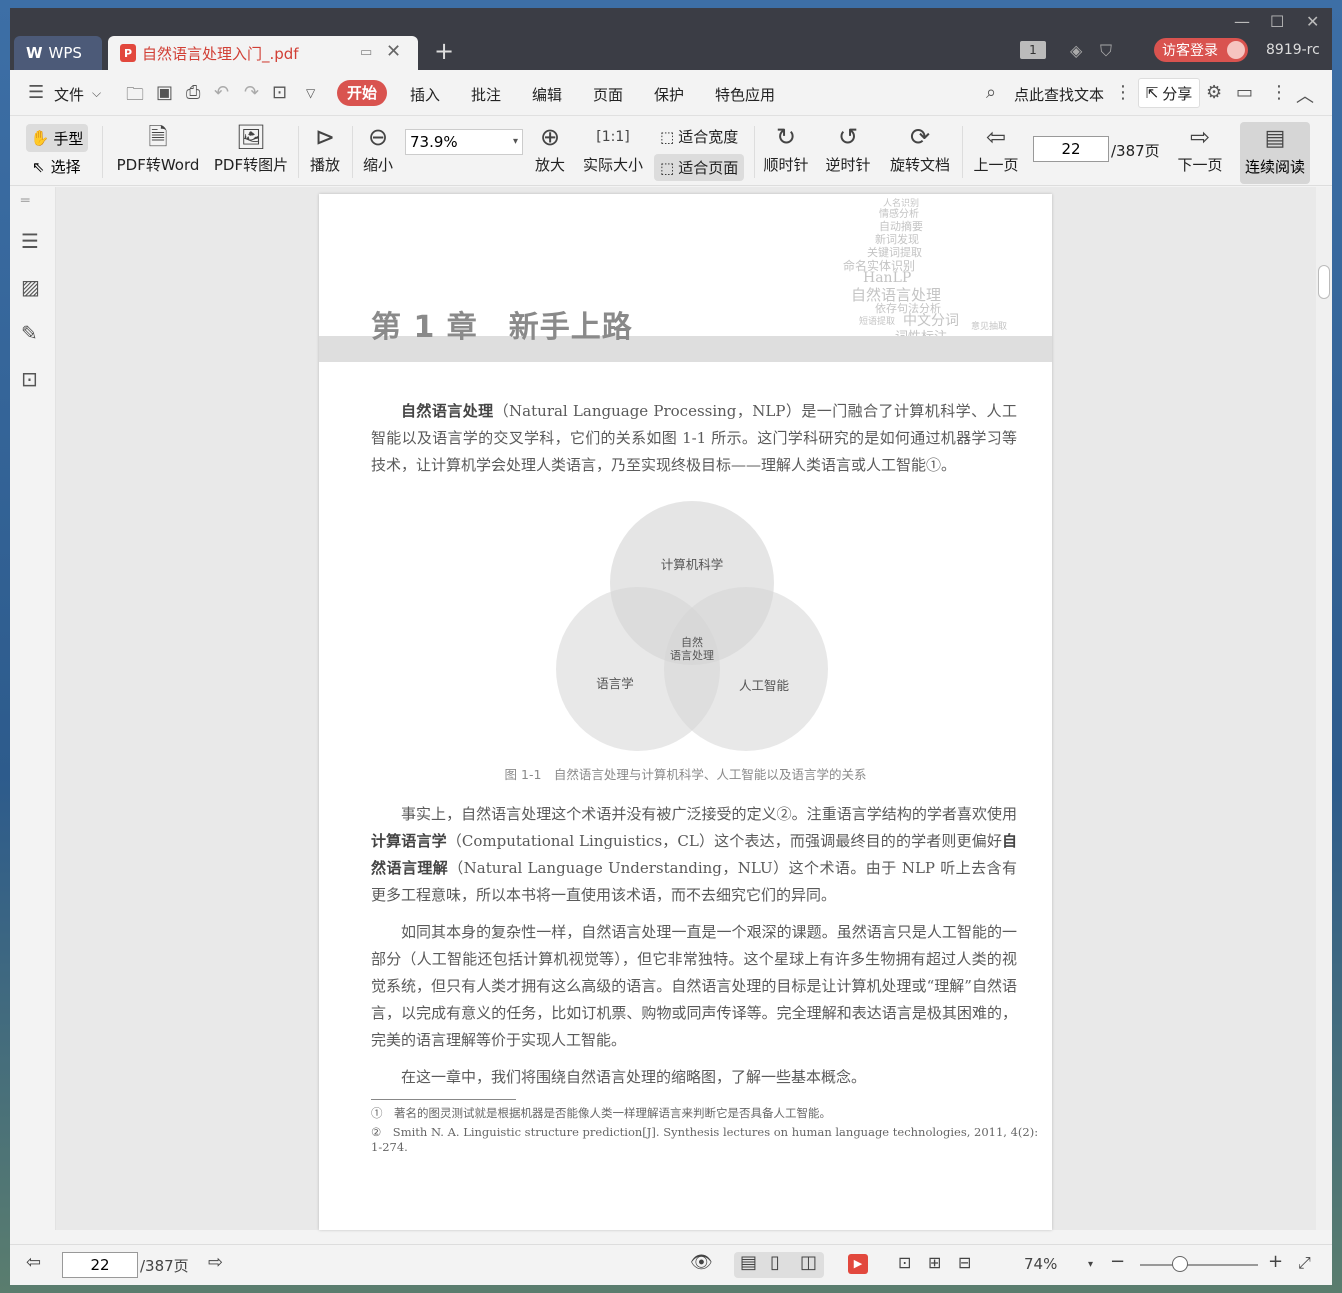 This screenshot has width=1342, height=1293. What do you see at coordinates (991, 92) in the screenshot?
I see `search-icon: ⌕` at bounding box center [991, 92].